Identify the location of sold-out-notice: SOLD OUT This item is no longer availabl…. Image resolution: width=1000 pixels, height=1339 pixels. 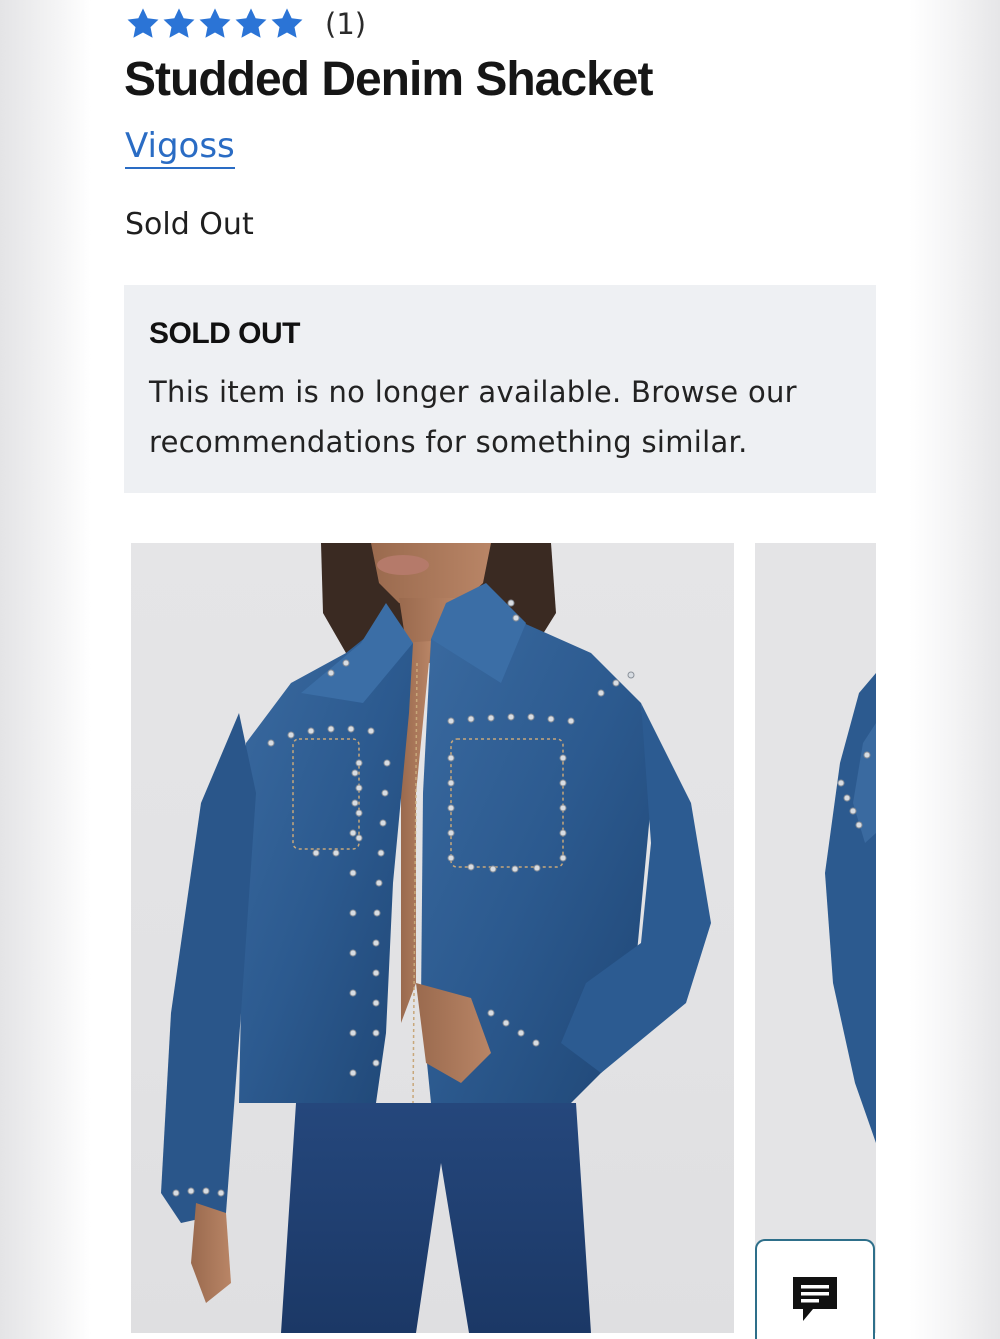
(500, 389).